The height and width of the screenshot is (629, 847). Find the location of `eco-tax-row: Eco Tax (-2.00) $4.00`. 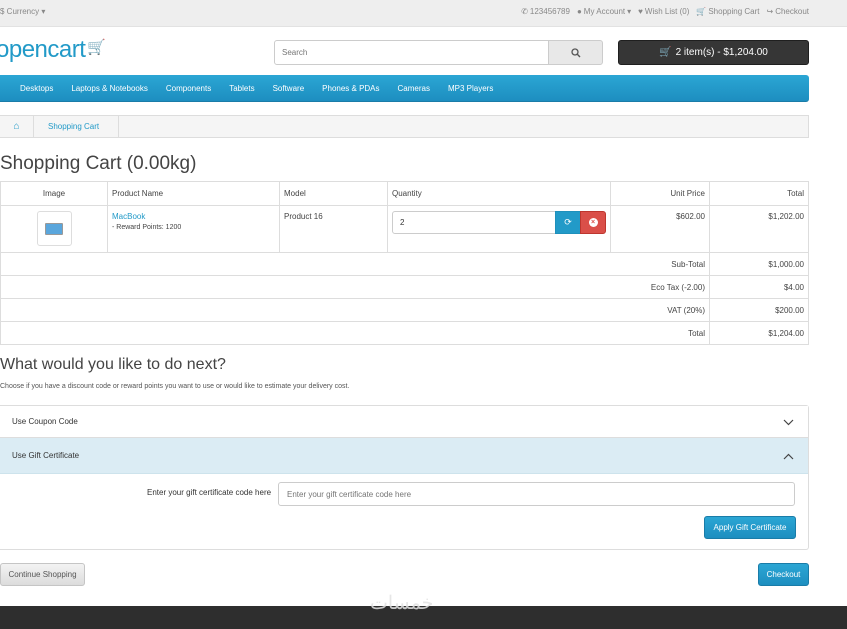

eco-tax-row: Eco Tax (-2.00) $4.00 is located at coordinates (404, 287).